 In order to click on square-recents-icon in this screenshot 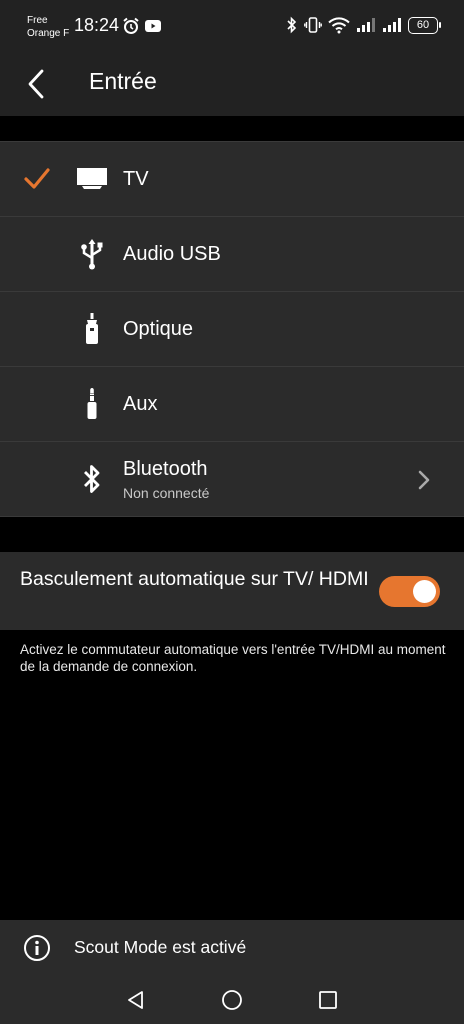, I will do `click(328, 1000)`.